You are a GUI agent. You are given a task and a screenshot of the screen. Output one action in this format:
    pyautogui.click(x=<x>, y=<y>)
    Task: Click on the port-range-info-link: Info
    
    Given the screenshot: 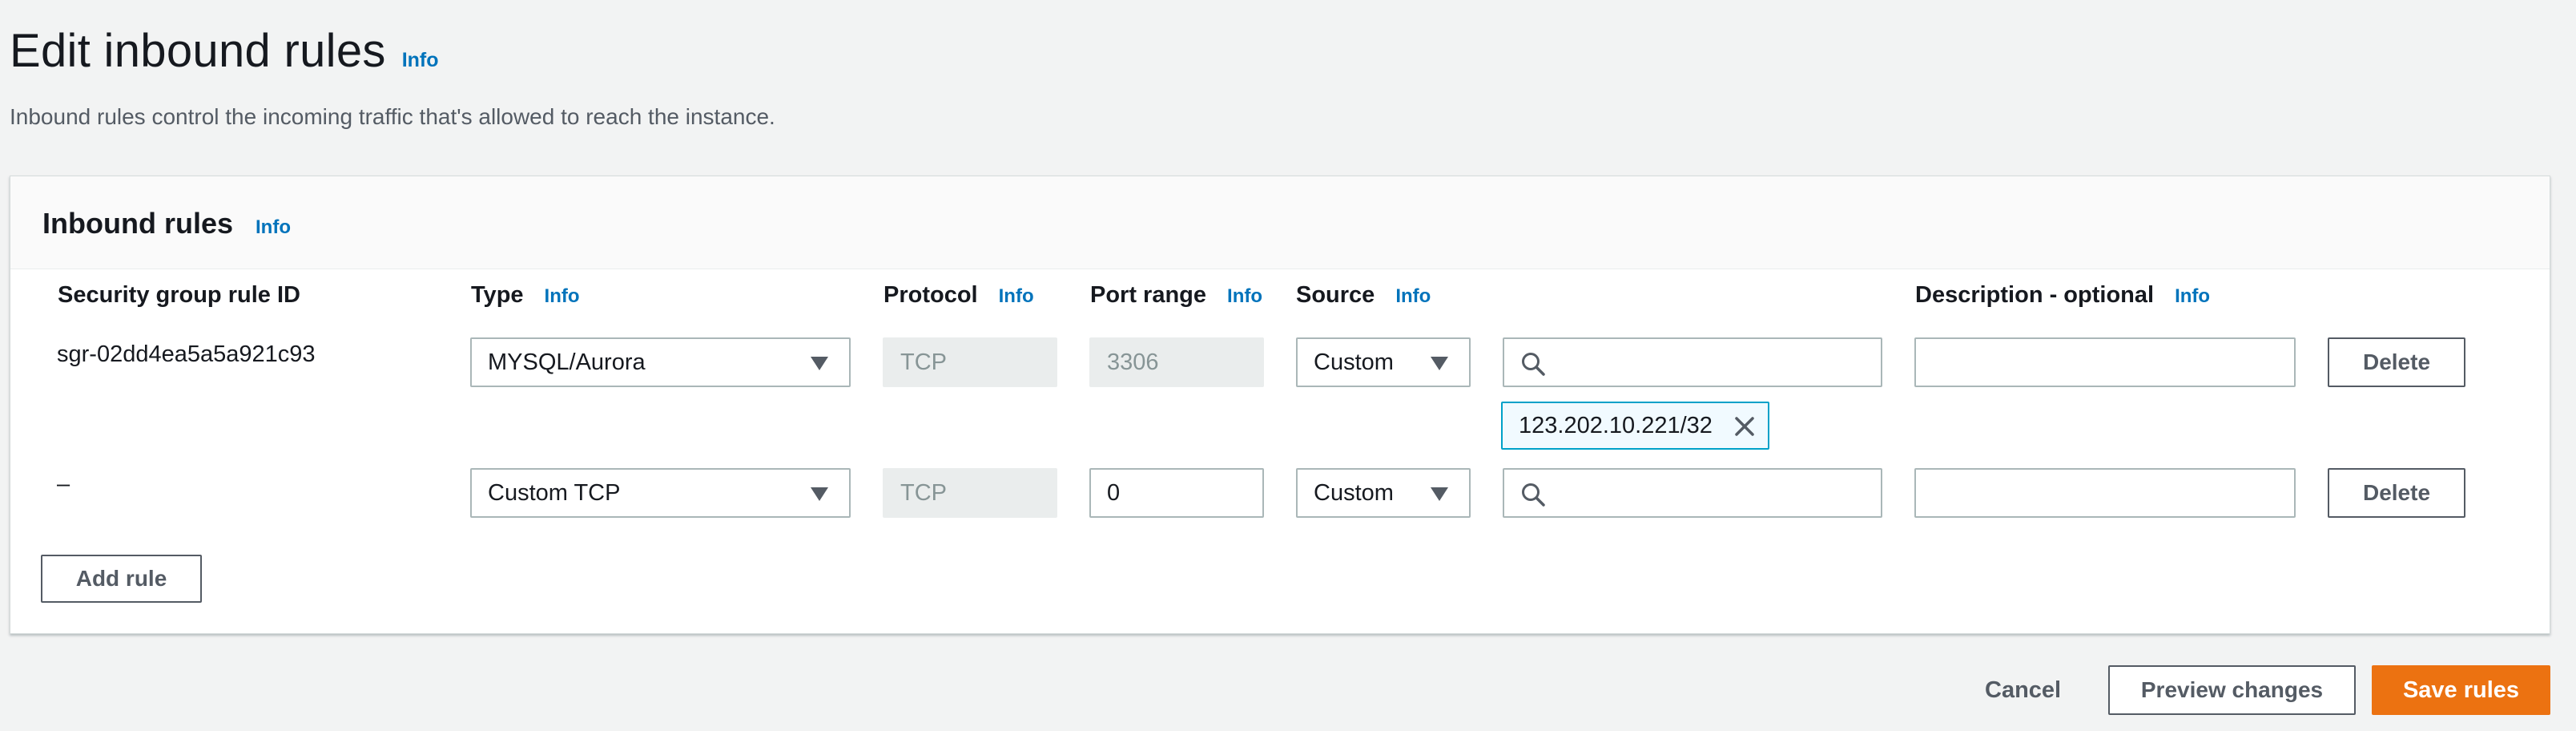 What is the action you would take?
    pyautogui.click(x=1244, y=296)
    